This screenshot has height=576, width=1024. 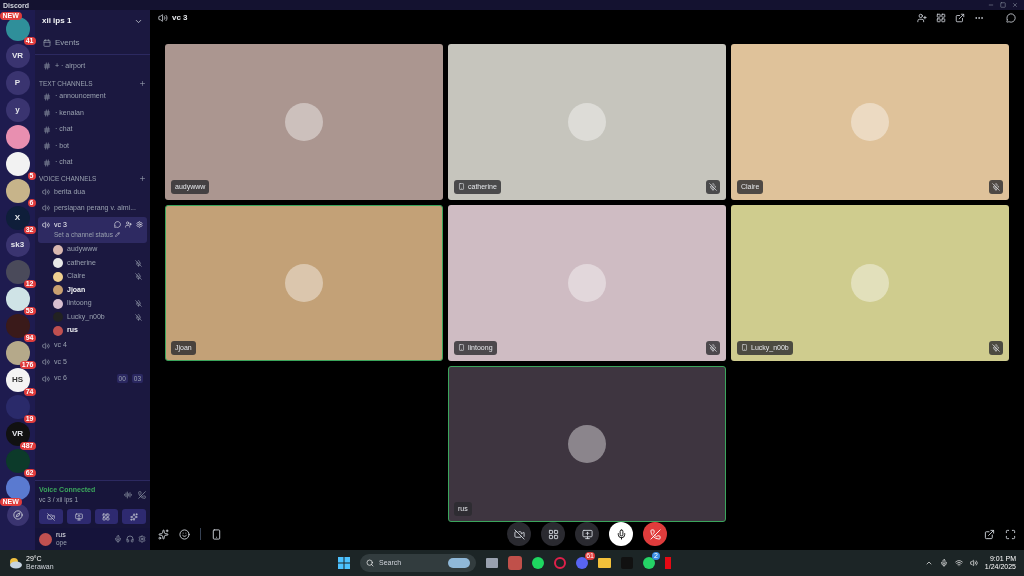 What do you see at coordinates (1015, 5) in the screenshot?
I see `close-icon` at bounding box center [1015, 5].